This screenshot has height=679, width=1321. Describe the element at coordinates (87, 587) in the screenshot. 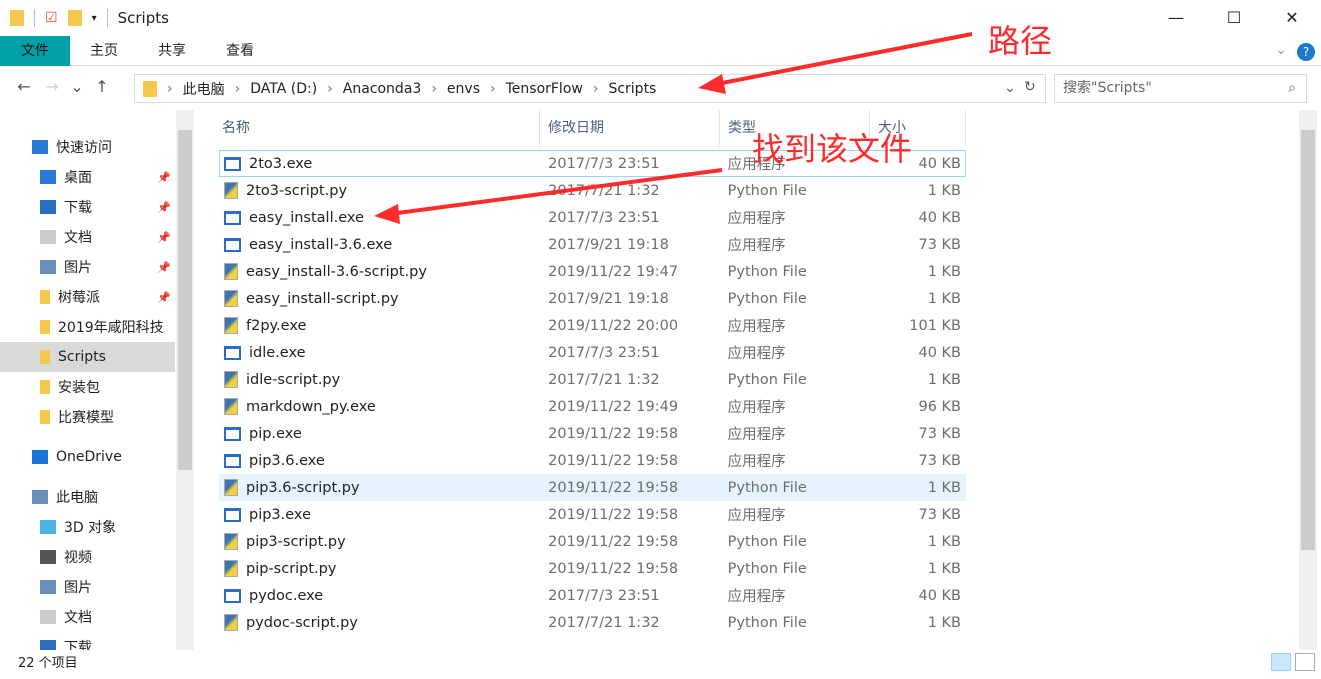

I see `sidebar-item: 图片` at that location.